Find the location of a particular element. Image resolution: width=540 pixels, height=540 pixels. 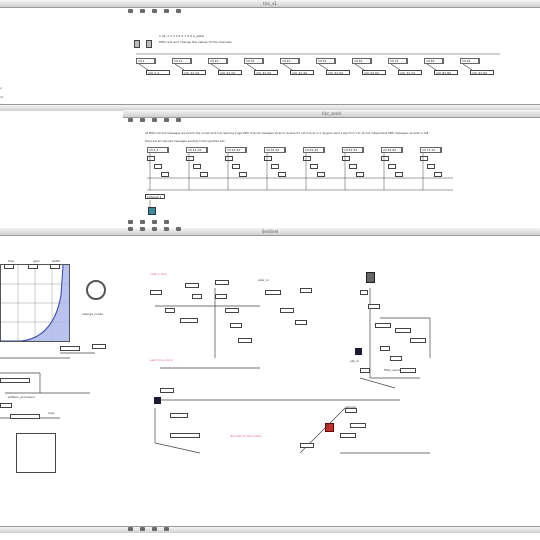

top-cords is located at coordinates (318, 62).